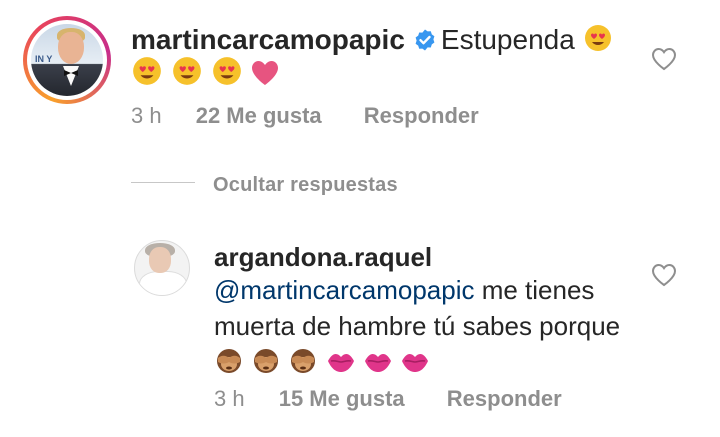  I want to click on comment-emoji-line, so click(205, 73).